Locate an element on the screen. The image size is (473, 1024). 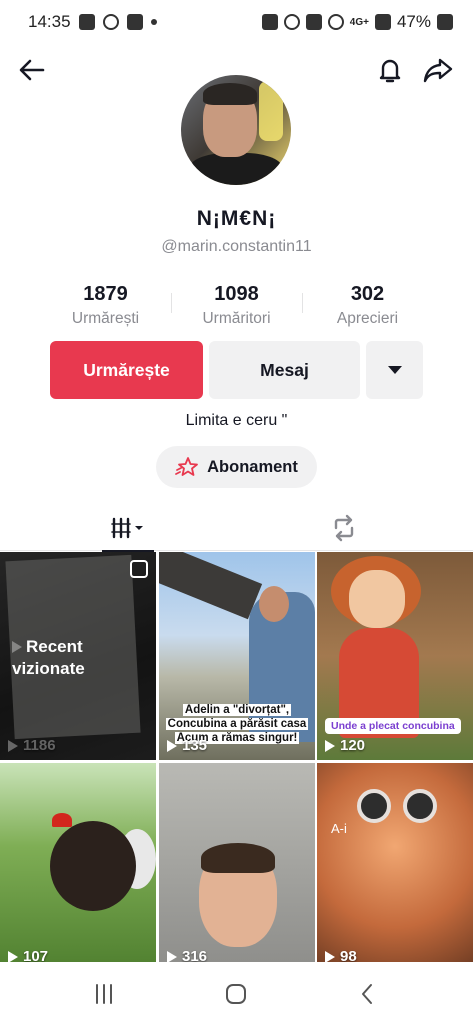
video-tile: Unde a plecat concubina 120 is located at coordinates (395, 656).